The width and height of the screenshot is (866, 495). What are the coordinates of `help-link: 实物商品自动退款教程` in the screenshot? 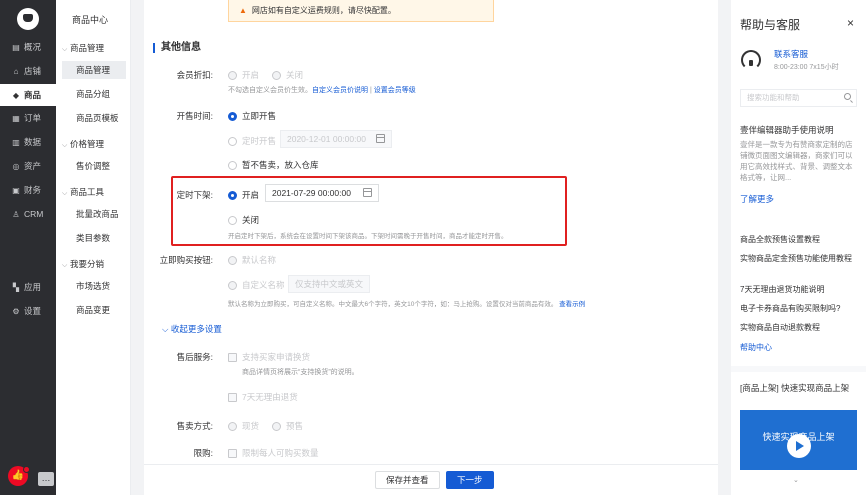 It's located at (800, 327).